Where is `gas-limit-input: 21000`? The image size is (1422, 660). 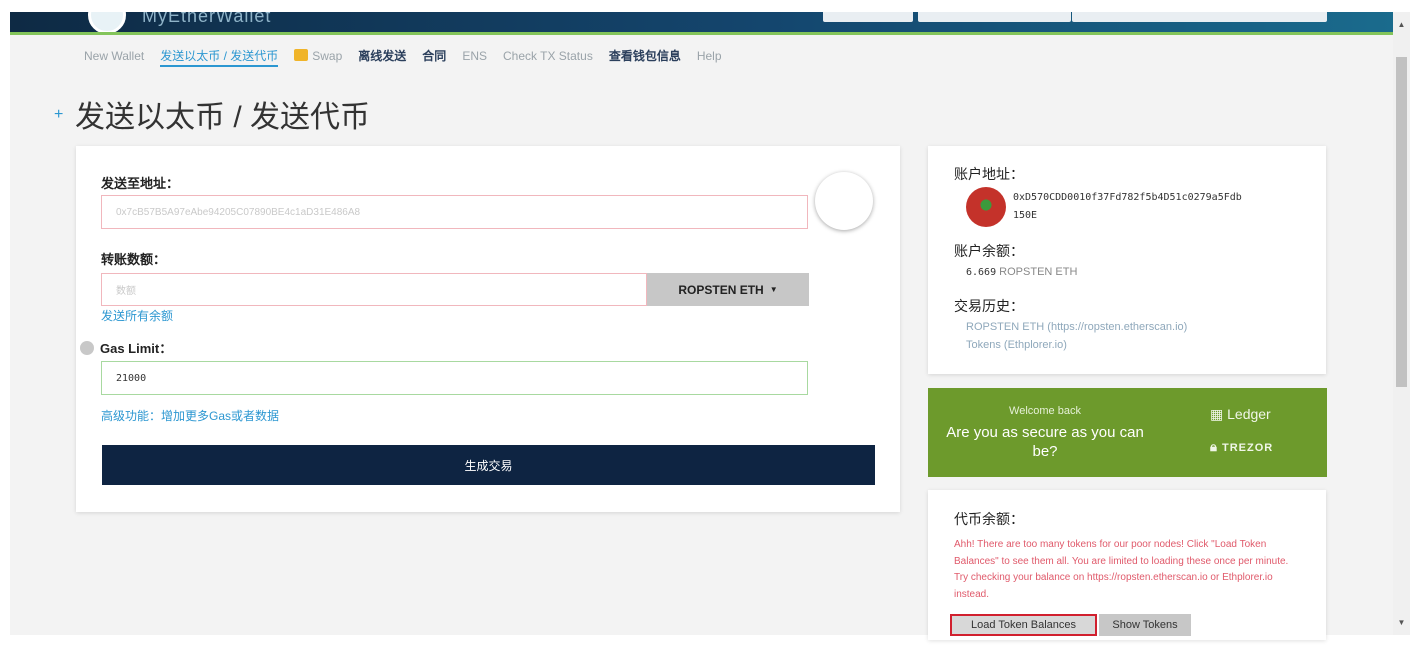 gas-limit-input: 21000 is located at coordinates (454, 378).